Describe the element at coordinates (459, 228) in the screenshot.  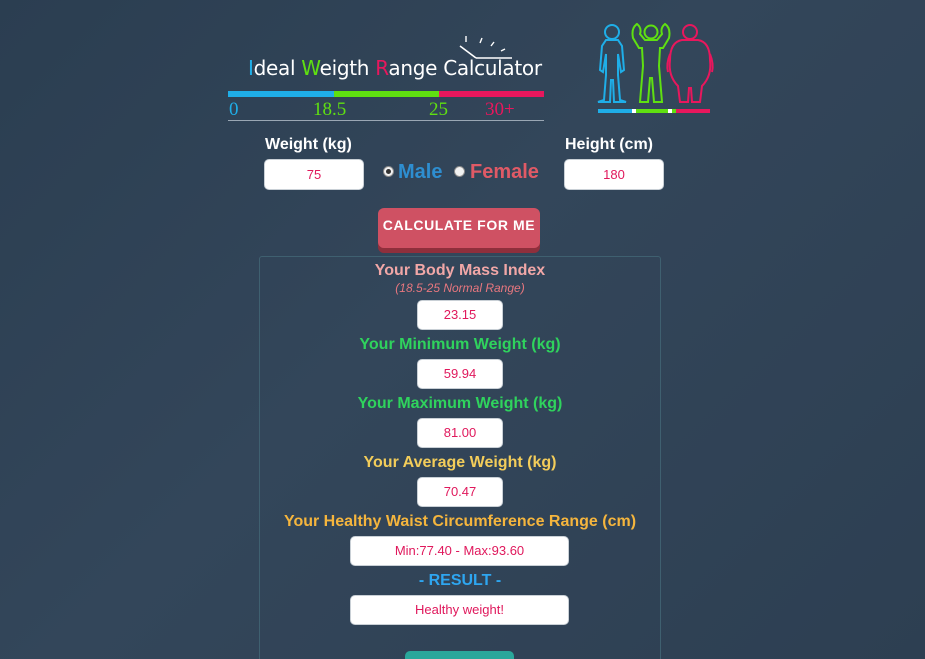
I see `calculate-button: CALCULATE FOR ME` at that location.